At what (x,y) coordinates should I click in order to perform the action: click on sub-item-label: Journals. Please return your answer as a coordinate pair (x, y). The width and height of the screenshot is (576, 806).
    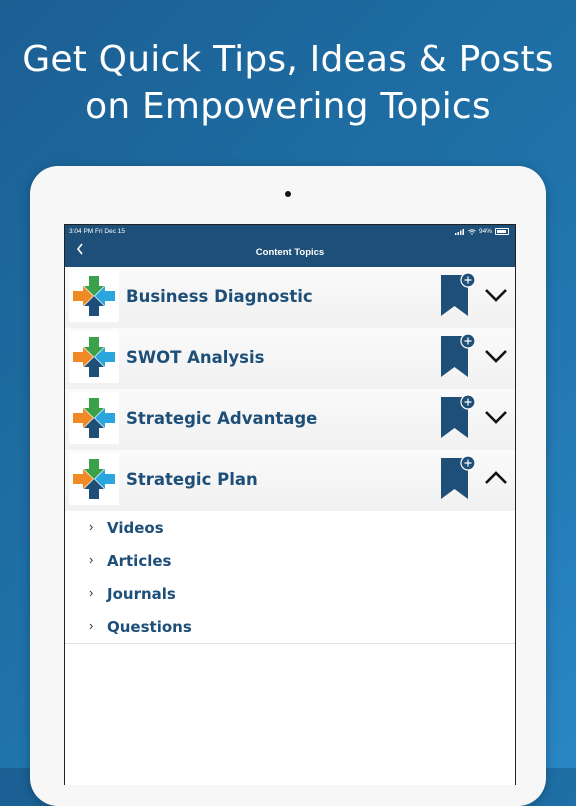
    Looking at the image, I should click on (141, 594).